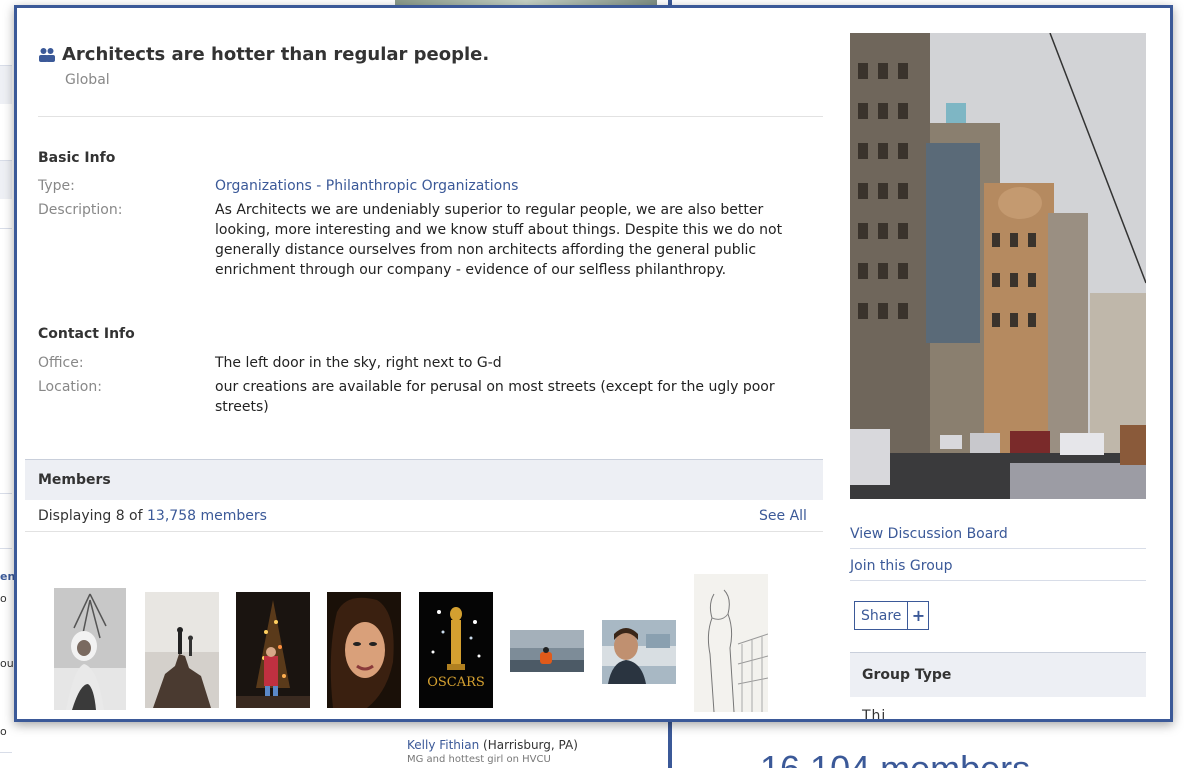 The height and width of the screenshot is (768, 1184). Describe the element at coordinates (80, 210) in the screenshot. I see `description-label: Description:` at that location.